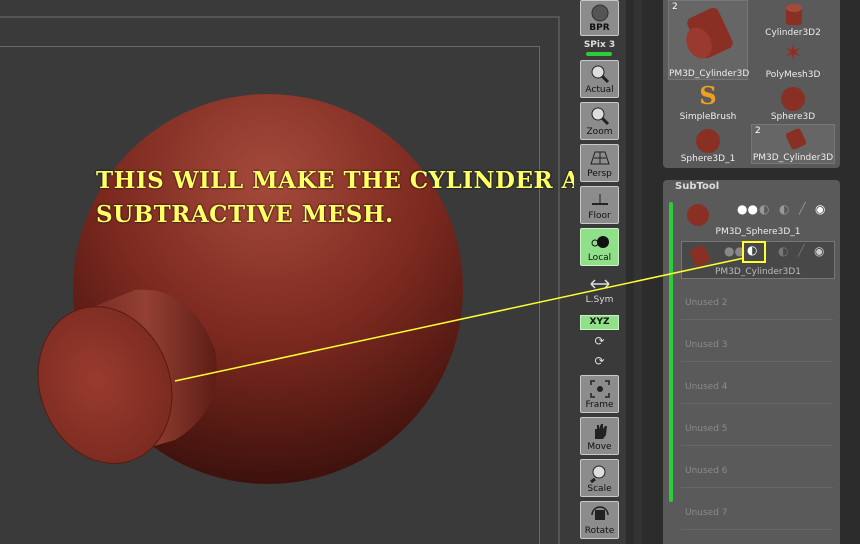 This screenshot has height=544, width=860. I want to click on tool-item-simplebrush: S SimpleBrush, so click(708, 102).